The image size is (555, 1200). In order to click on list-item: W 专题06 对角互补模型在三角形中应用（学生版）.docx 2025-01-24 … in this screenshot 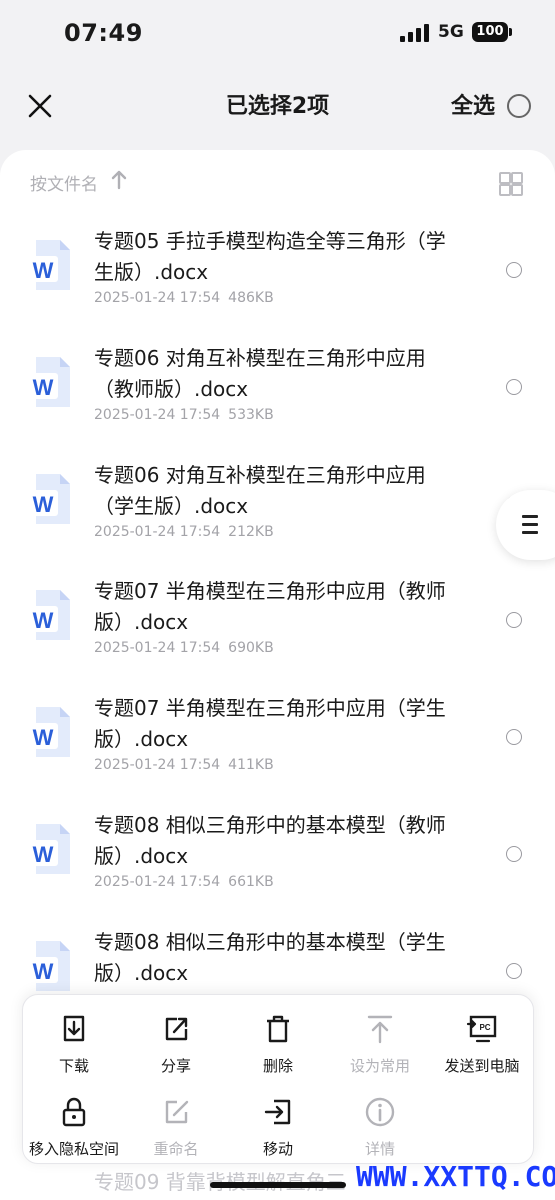, I will do `click(277, 504)`.